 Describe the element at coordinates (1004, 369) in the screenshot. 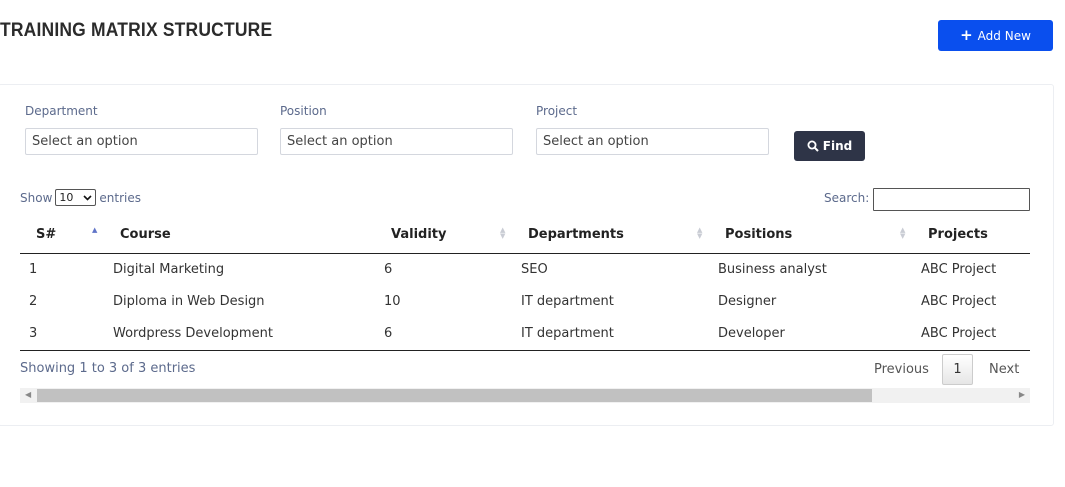

I see `next-page-button: Next` at that location.